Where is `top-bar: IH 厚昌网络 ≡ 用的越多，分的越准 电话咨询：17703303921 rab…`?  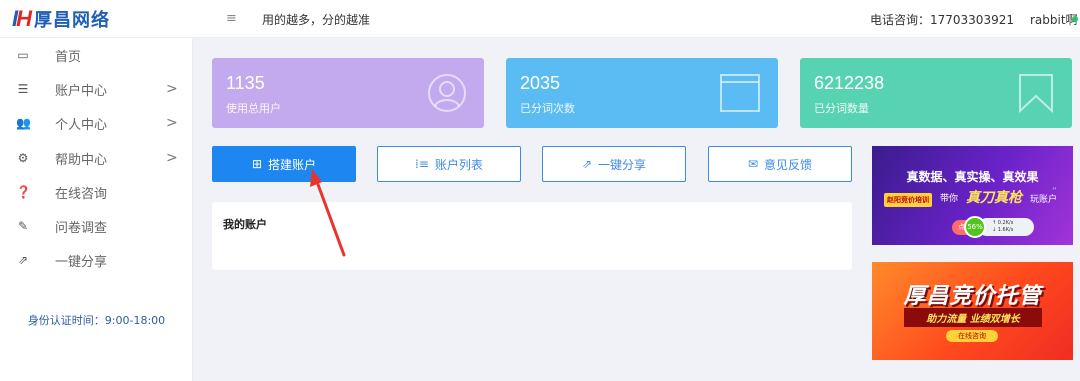
top-bar: IH 厚昌网络 ≡ 用的越多，分的越准 电话咨询：17703303921 rab… is located at coordinates (540, 19).